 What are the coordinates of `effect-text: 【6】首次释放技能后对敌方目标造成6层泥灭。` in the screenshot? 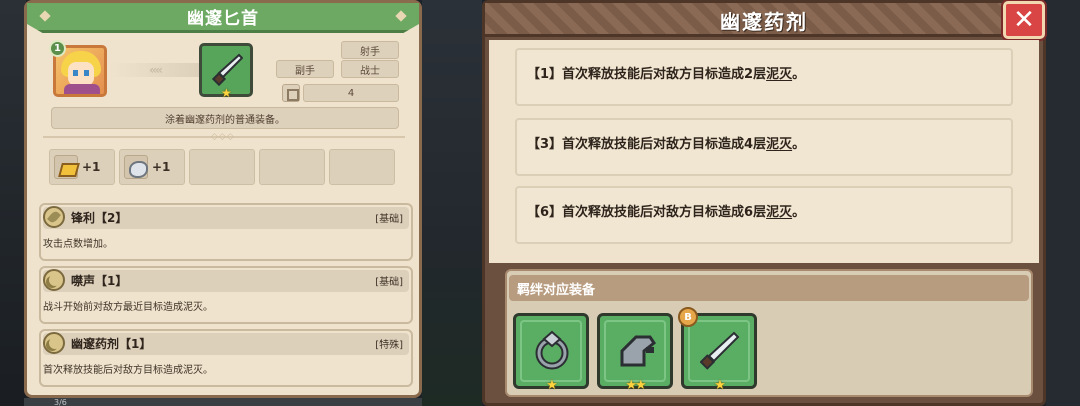 It's located at (666, 212).